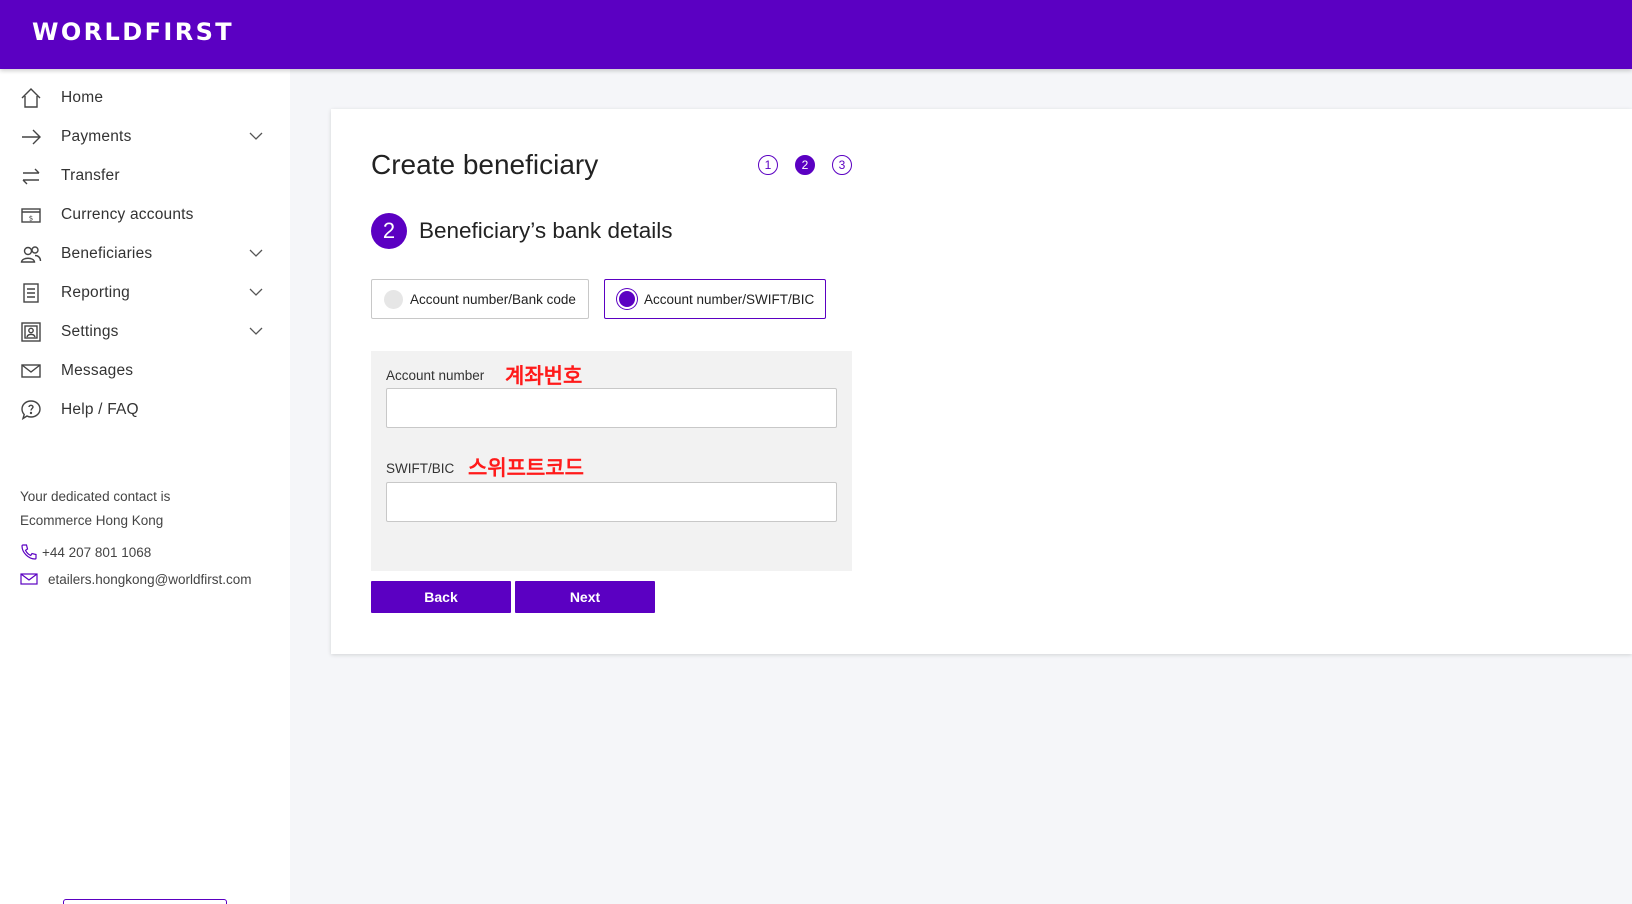 This screenshot has width=1632, height=904. I want to click on sidebar-item-currency-accounts: $ Currency accounts, so click(145, 214).